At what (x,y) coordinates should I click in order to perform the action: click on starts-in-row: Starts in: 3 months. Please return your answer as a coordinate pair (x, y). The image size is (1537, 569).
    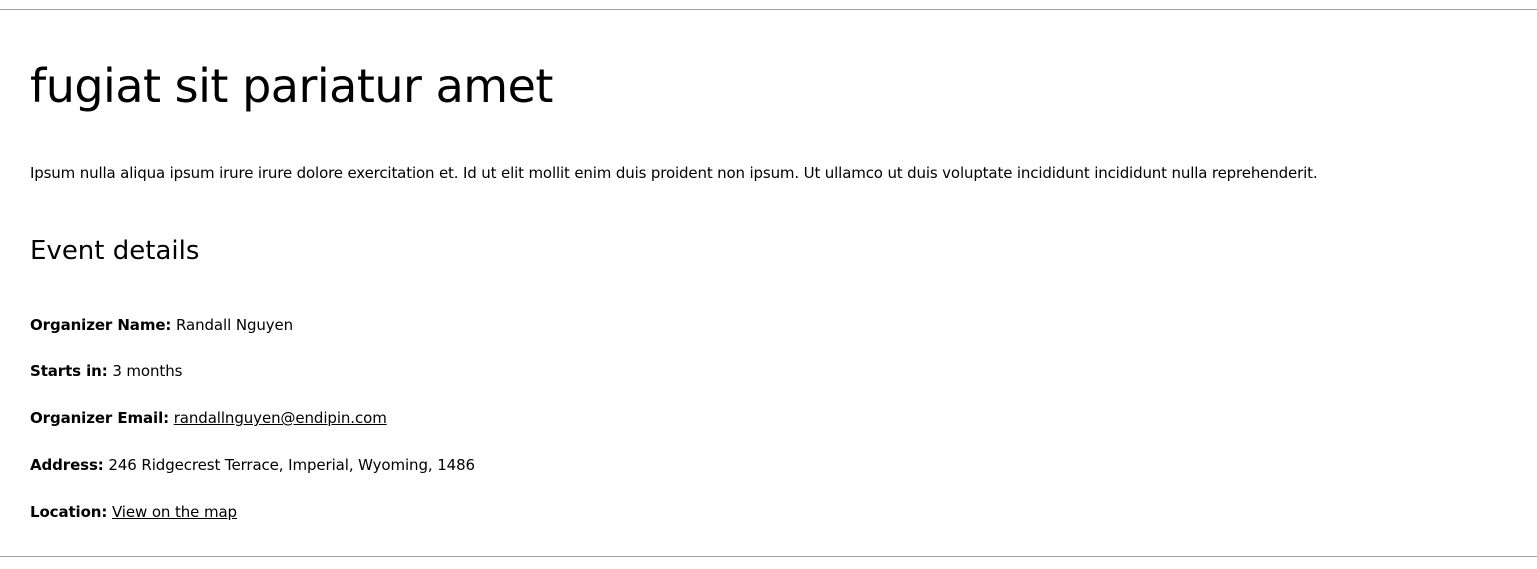
    Looking at the image, I should click on (106, 371).